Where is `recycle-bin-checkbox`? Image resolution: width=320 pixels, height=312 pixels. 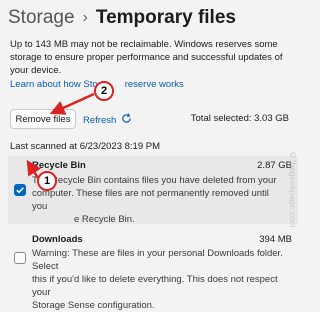 recycle-bin-checkbox is located at coordinates (20, 190).